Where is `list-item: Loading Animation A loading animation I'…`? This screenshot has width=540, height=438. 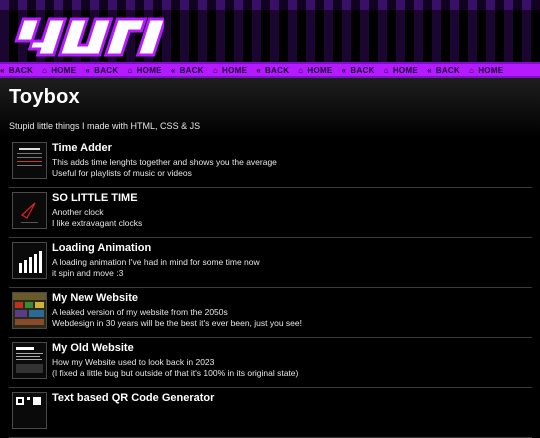 list-item: Loading Animation A loading animation I'… is located at coordinates (270, 263).